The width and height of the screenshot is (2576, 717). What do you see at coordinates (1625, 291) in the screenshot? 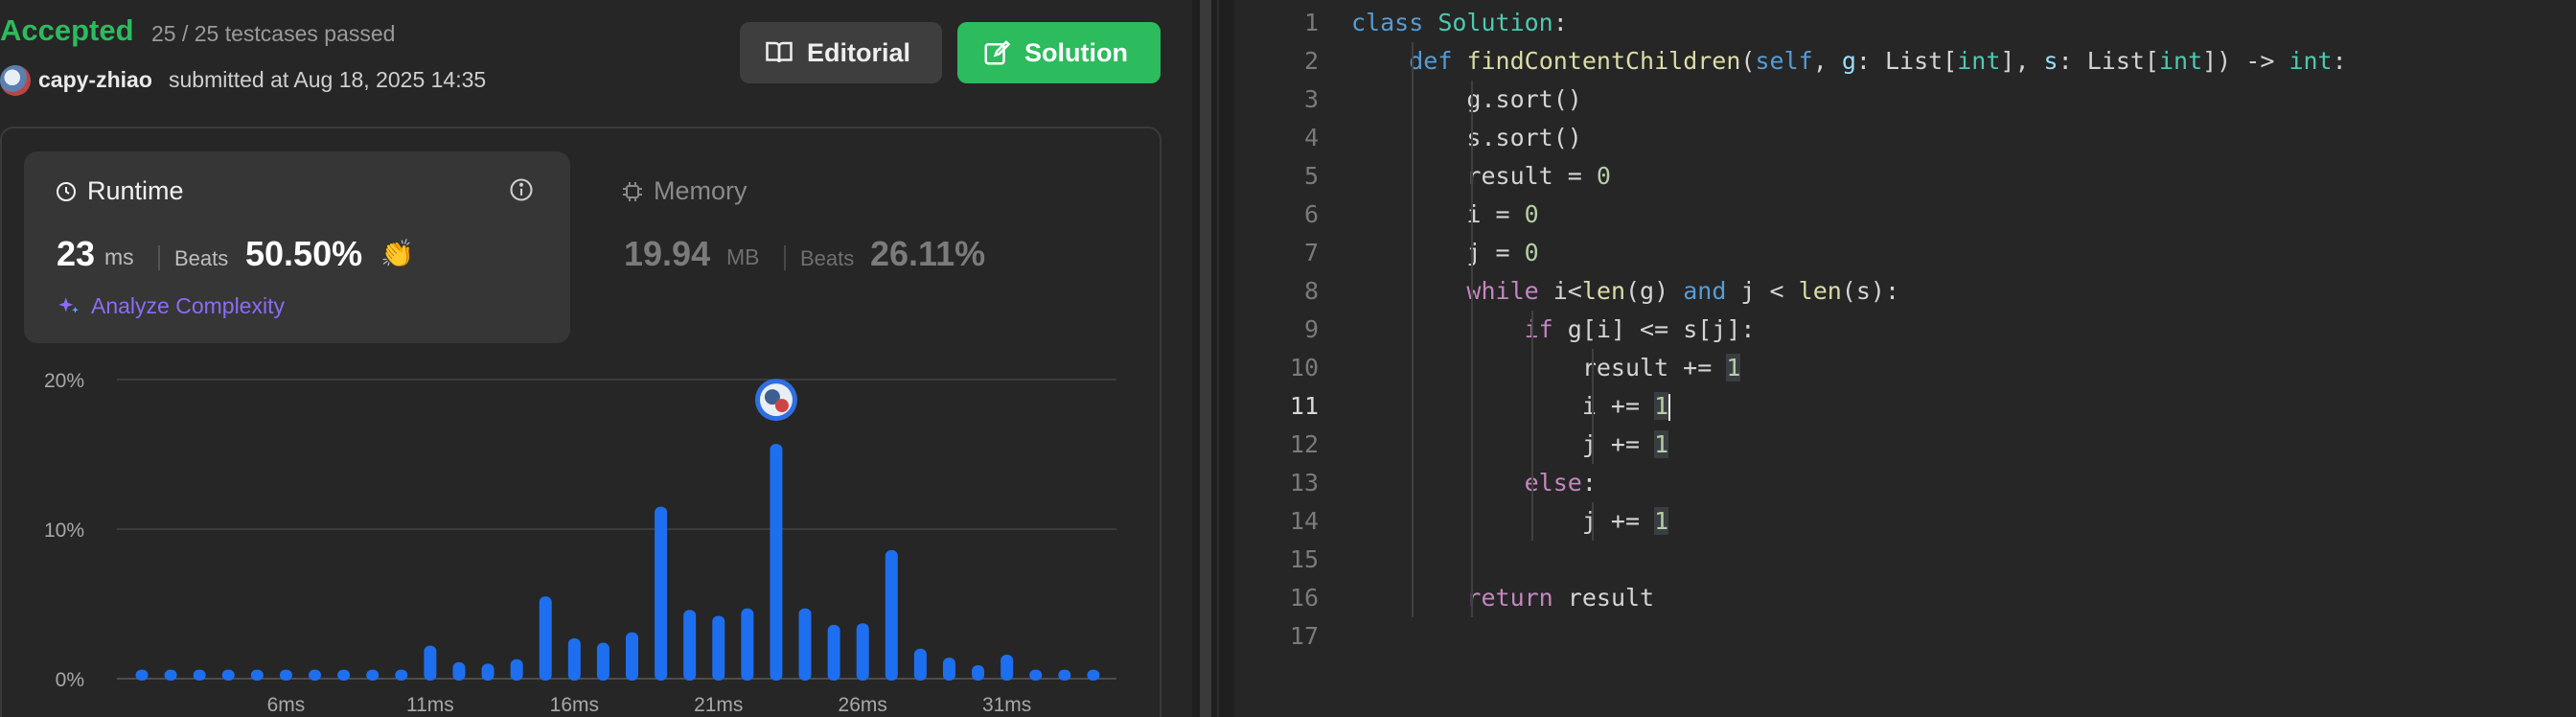
I see `code-line: while i<len(g) and j < len(s):` at bounding box center [1625, 291].